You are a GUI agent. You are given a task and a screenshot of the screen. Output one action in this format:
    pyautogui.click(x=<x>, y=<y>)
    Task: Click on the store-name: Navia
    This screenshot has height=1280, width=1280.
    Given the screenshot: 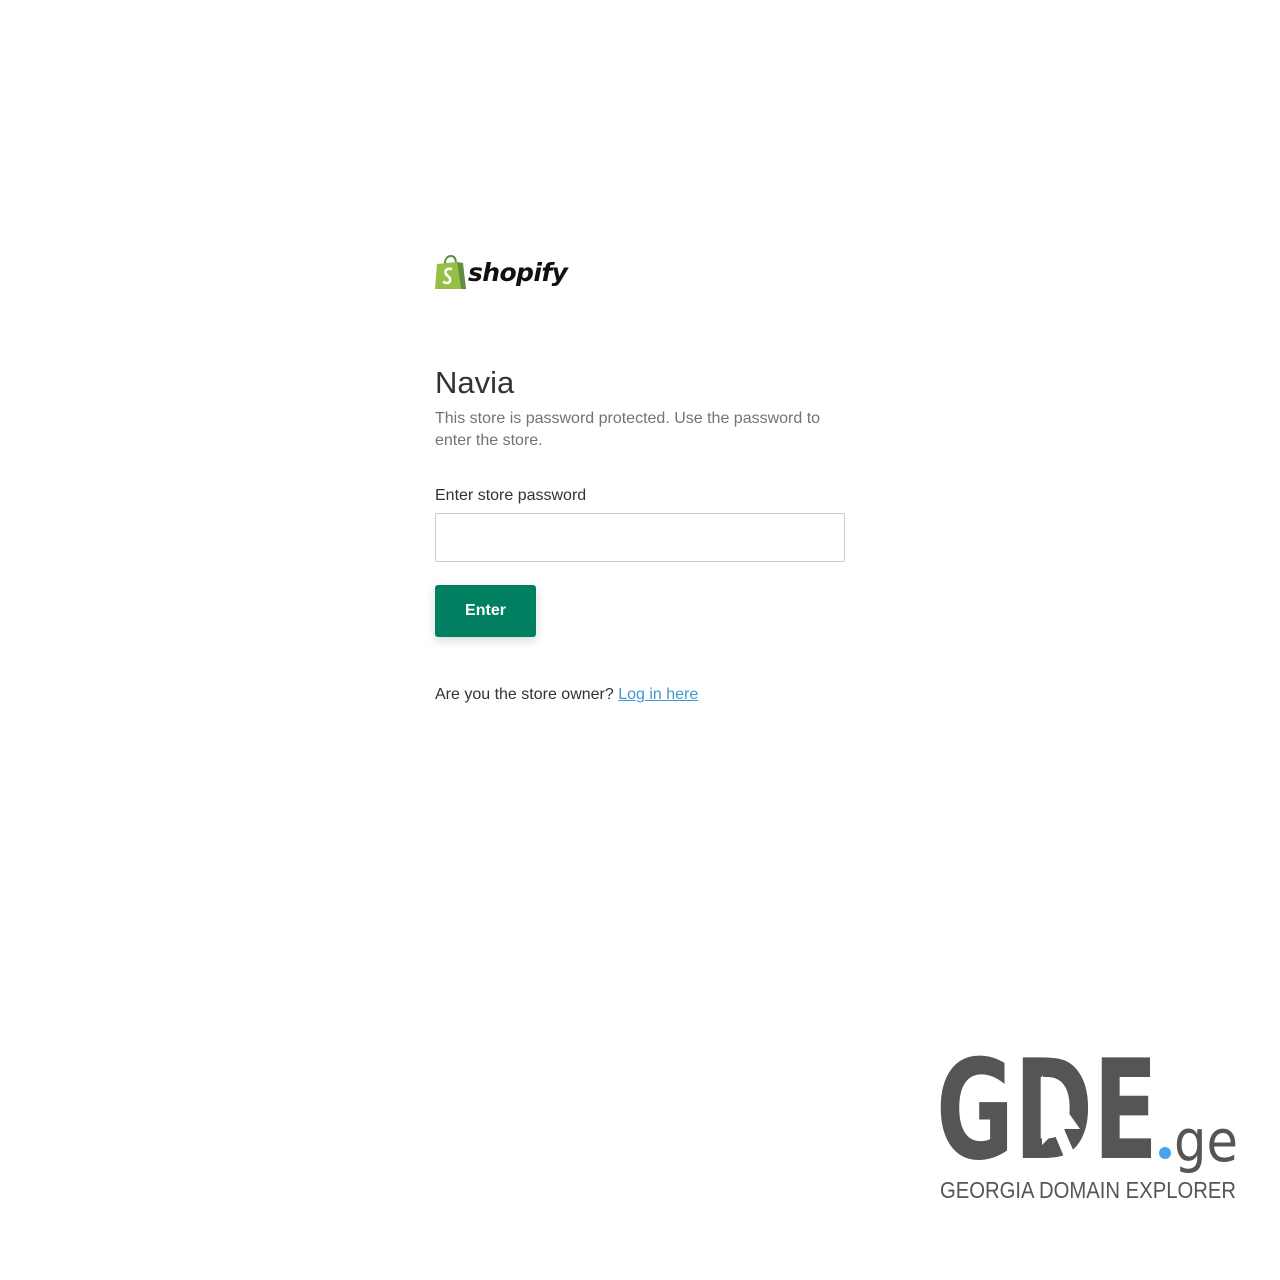 What is the action you would take?
    pyautogui.click(x=475, y=382)
    